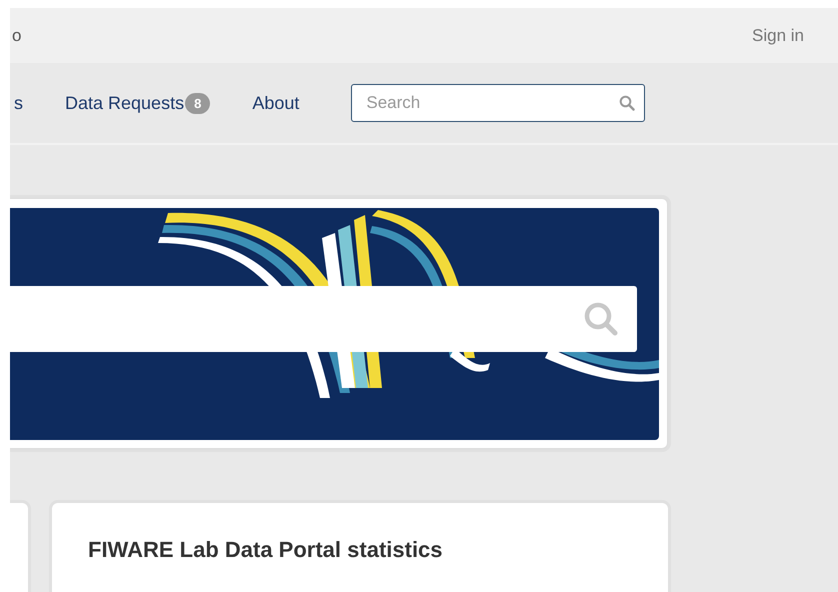 The image size is (838, 592). Describe the element at coordinates (18, 103) in the screenshot. I see `nav-link: s` at that location.